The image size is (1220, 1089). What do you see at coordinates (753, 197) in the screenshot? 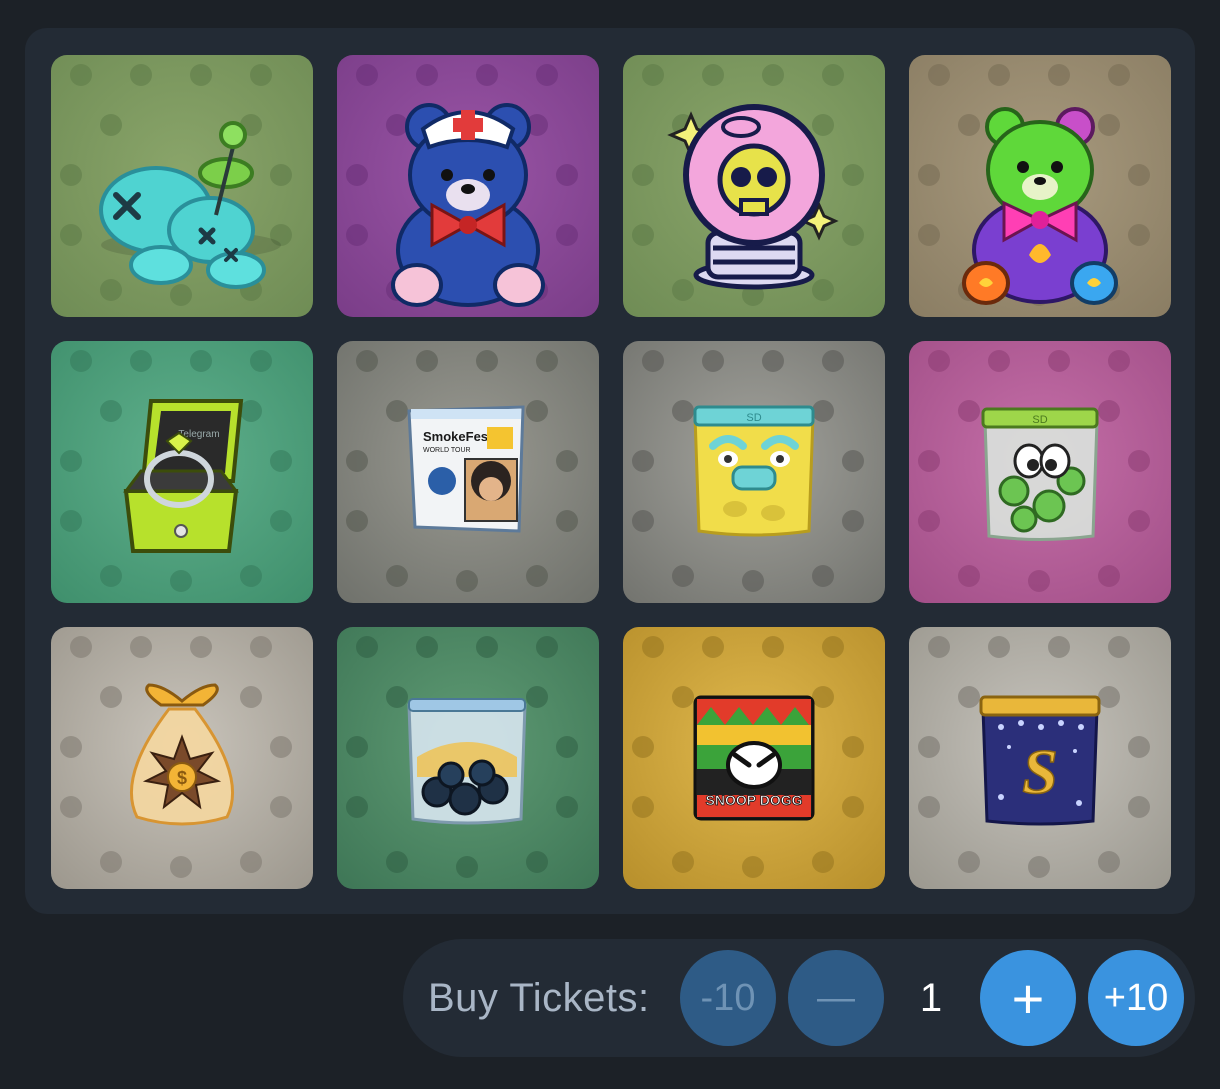
I see `crystal-ball-icon` at bounding box center [753, 197].